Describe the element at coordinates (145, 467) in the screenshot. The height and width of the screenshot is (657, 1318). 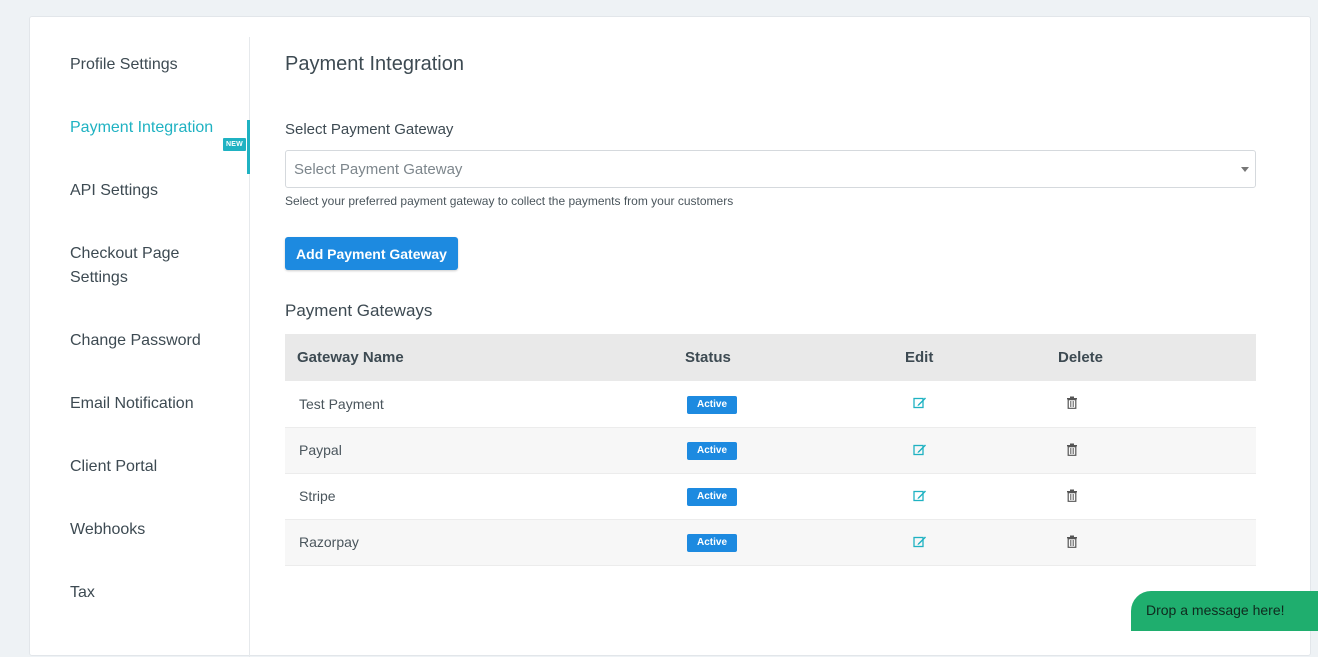
I see `sidebar-item-client-portal: Client Portal` at that location.